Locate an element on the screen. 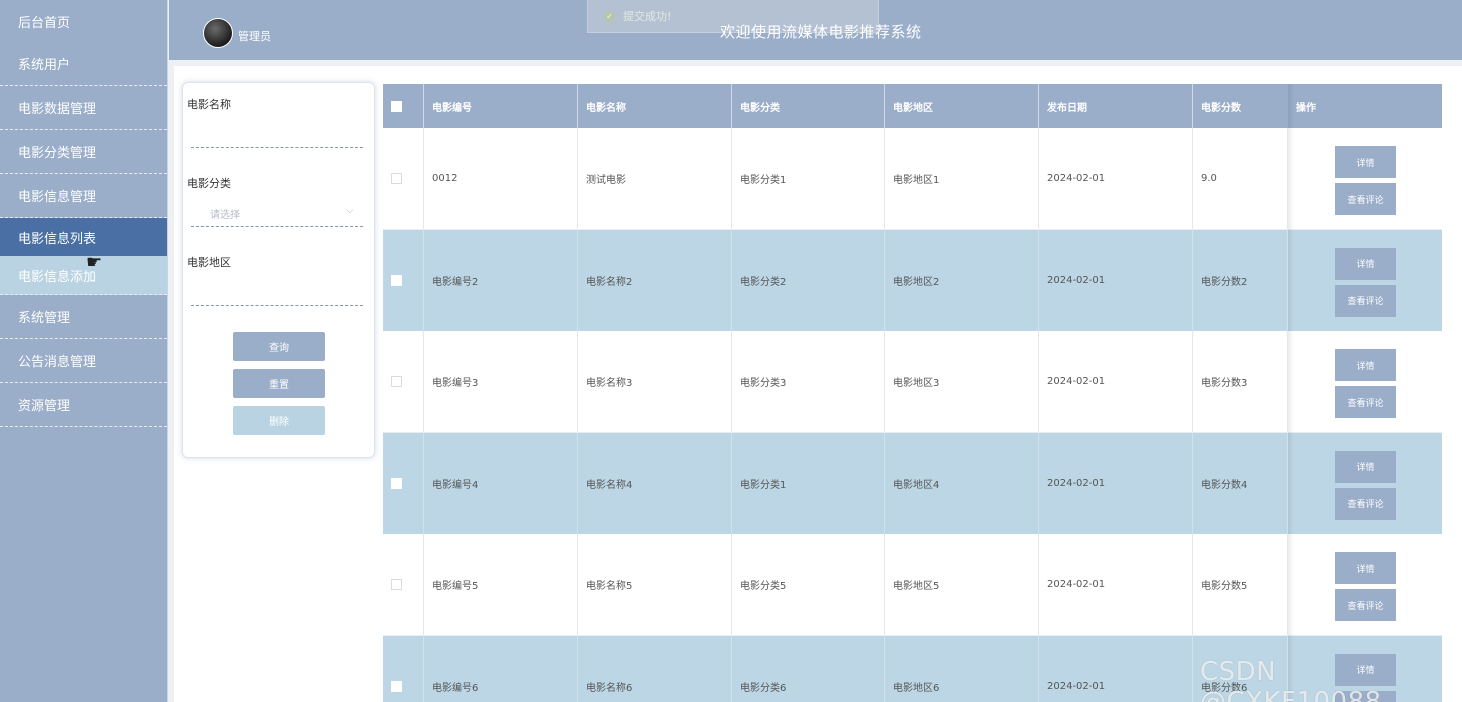 This screenshot has height=702, width=1462. cell-score: 电影分数2 is located at coordinates (1240, 280).